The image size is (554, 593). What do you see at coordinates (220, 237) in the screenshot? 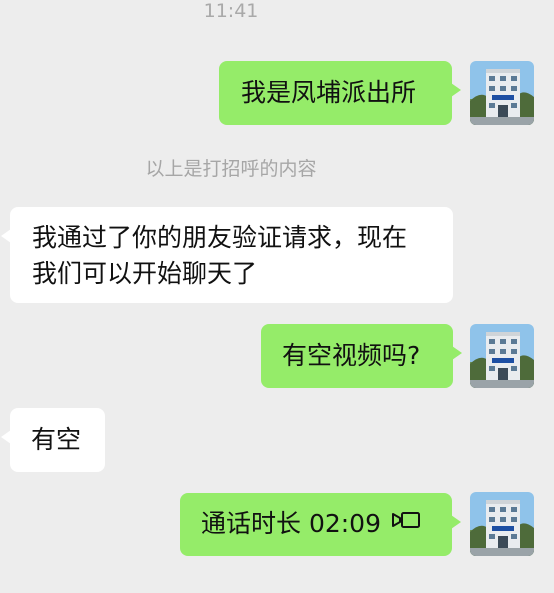
I see `message-text-line: 我通过了你的朋友验证请求，现在` at bounding box center [220, 237].